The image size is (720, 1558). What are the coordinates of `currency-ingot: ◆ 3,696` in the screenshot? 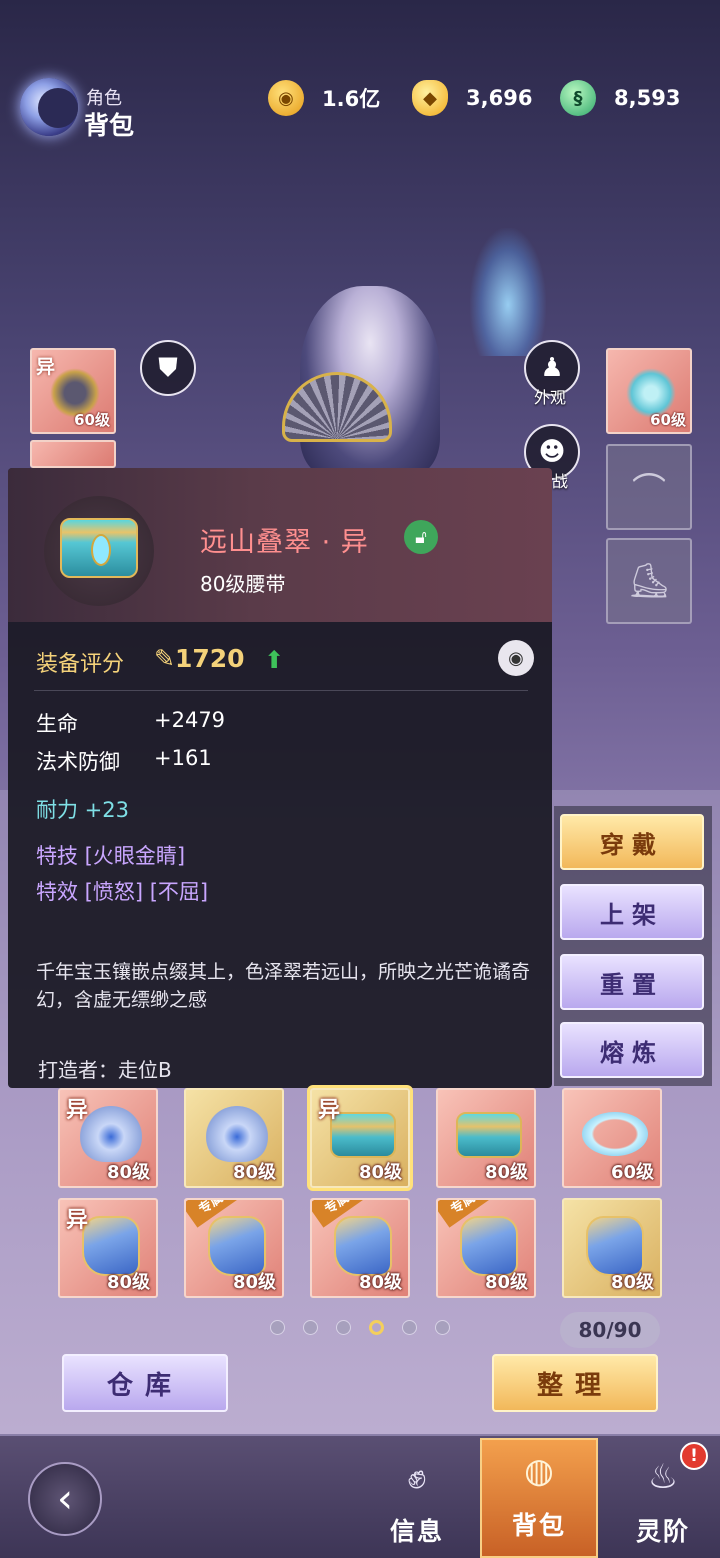 It's located at (472, 98).